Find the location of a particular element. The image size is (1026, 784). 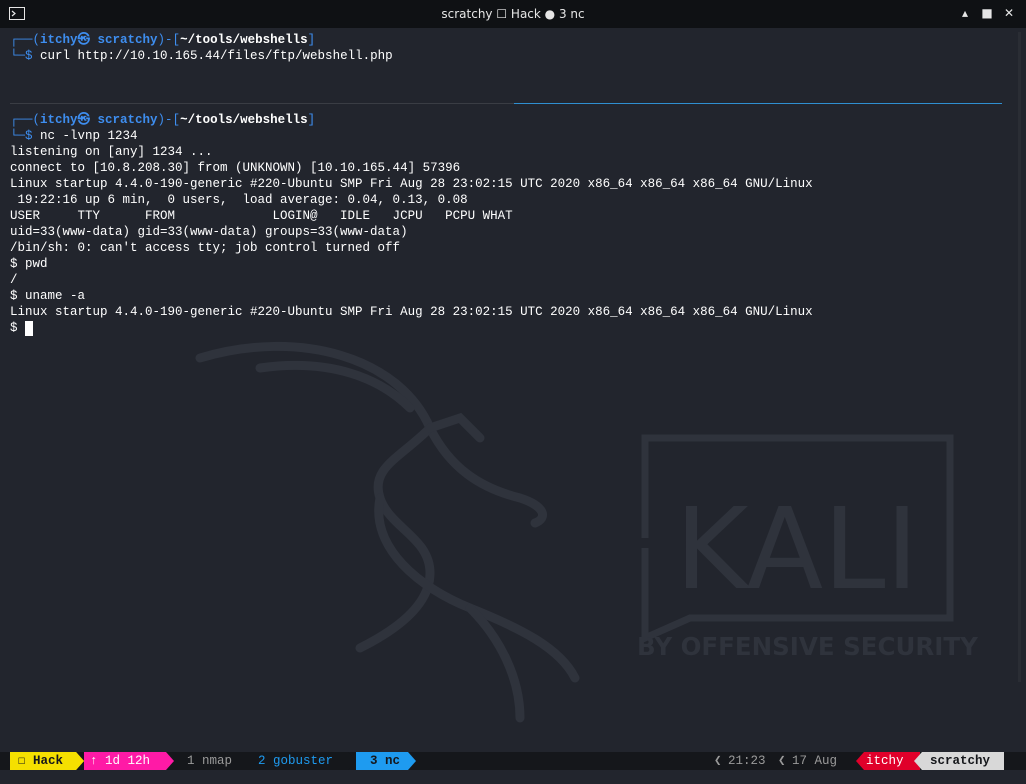

title-bar: scratchy ☐ Hack ● 3 nc ▴ ■ ✕ is located at coordinates (513, 14).